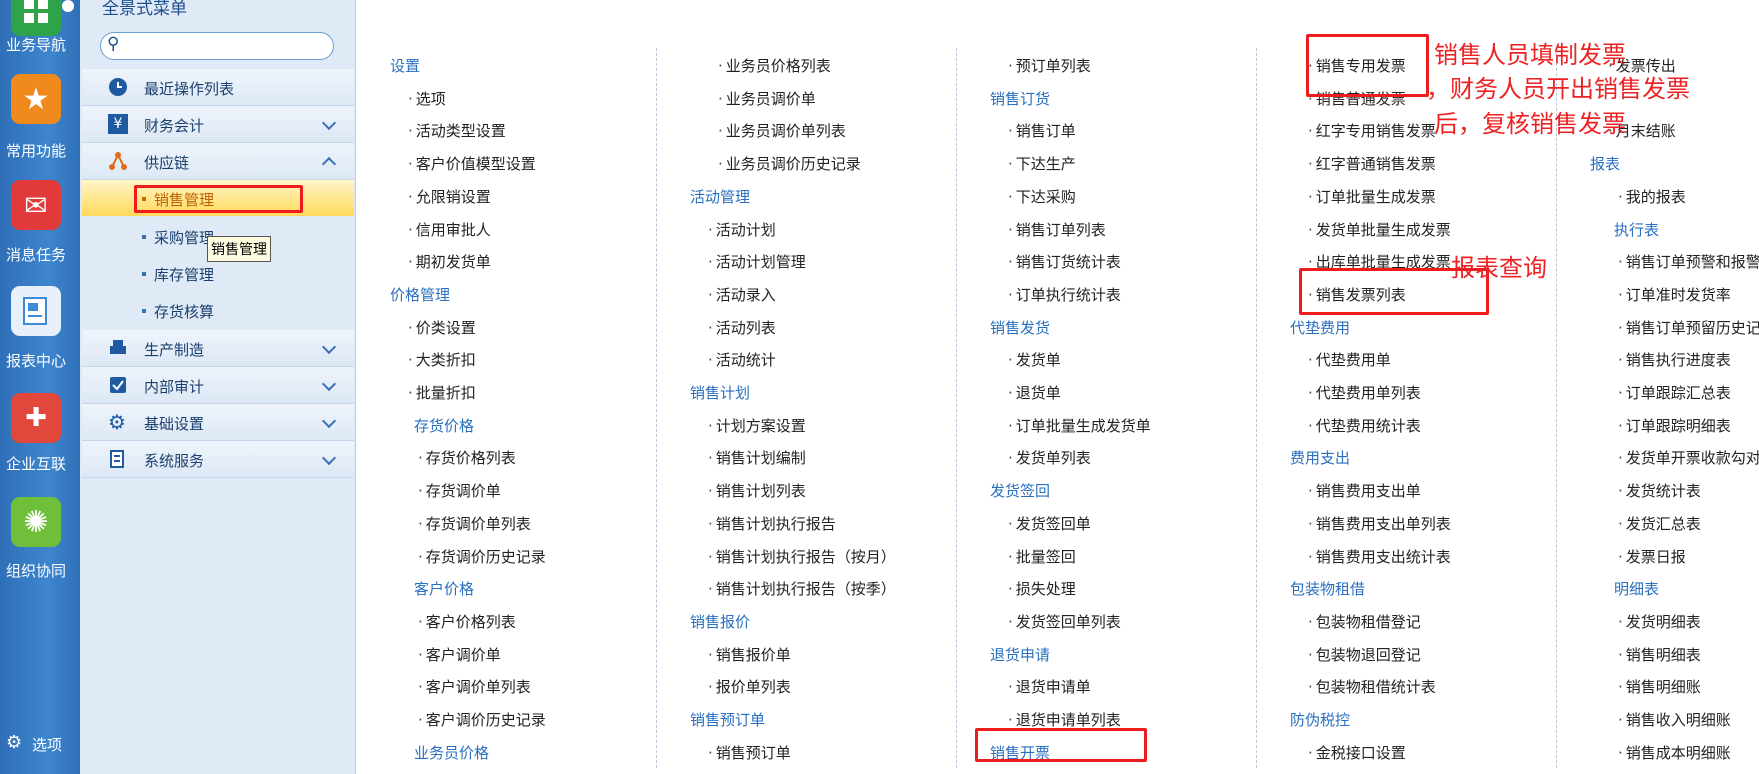 The height and width of the screenshot is (774, 1759). What do you see at coordinates (1674, 752) in the screenshot?
I see `menu-item: 销售成本明细账` at bounding box center [1674, 752].